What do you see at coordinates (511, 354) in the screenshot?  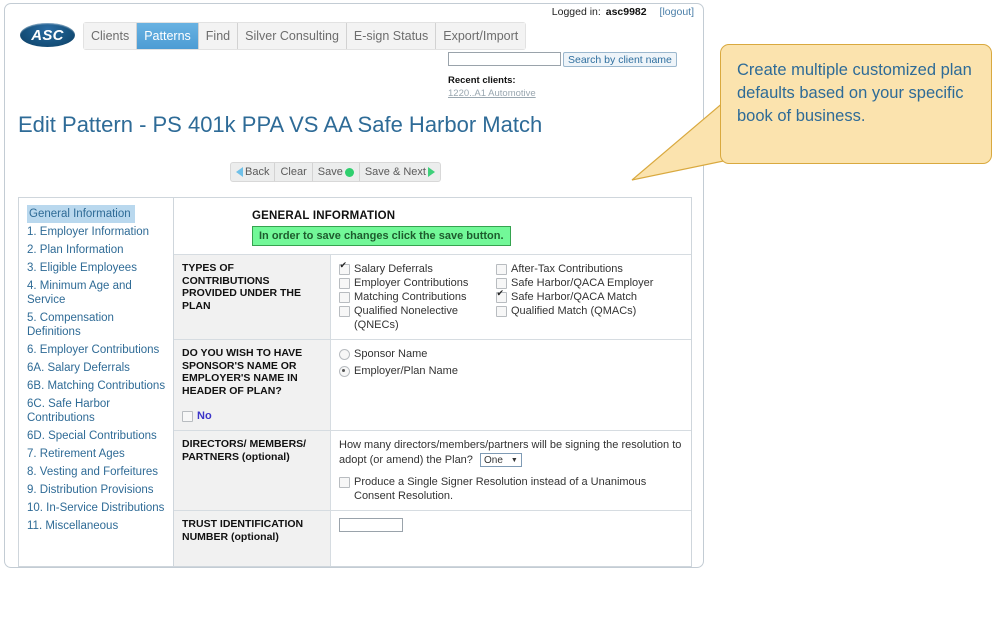 I see `radio-sponsor-name: Sponsor Name` at bounding box center [511, 354].